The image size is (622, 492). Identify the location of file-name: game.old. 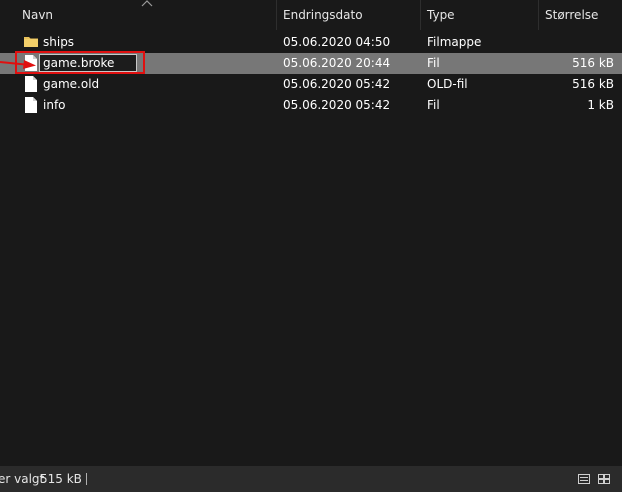
(71, 84).